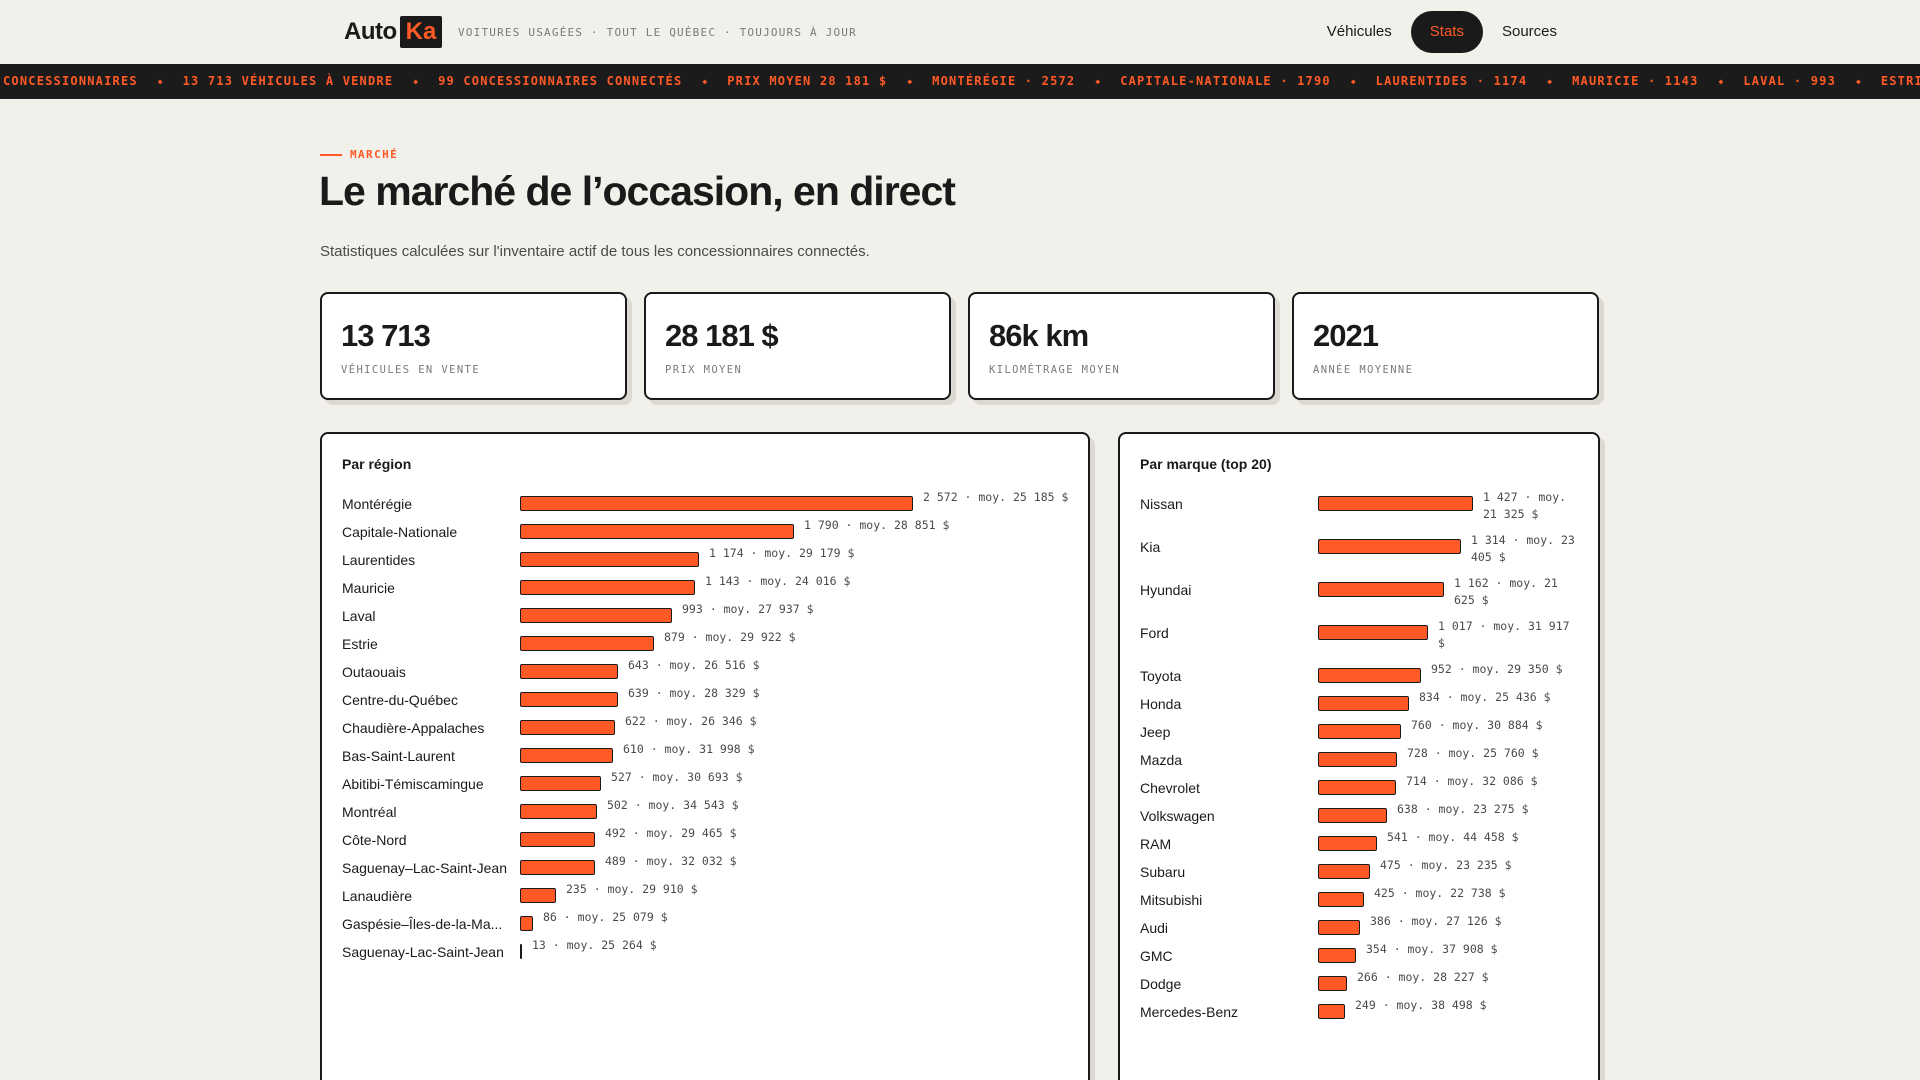  Describe the element at coordinates (368, 588) in the screenshot. I see `row-label: Mauricie` at that location.